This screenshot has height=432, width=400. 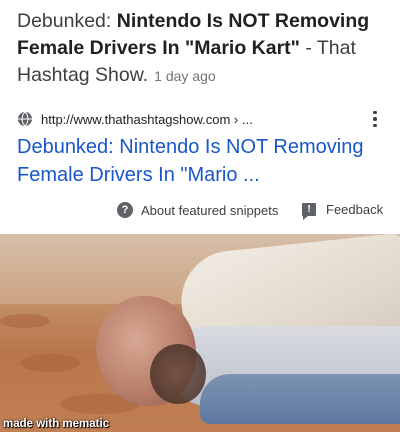 I want to click on about-featured-snippets-button: ? About featured snippets, so click(x=197, y=210).